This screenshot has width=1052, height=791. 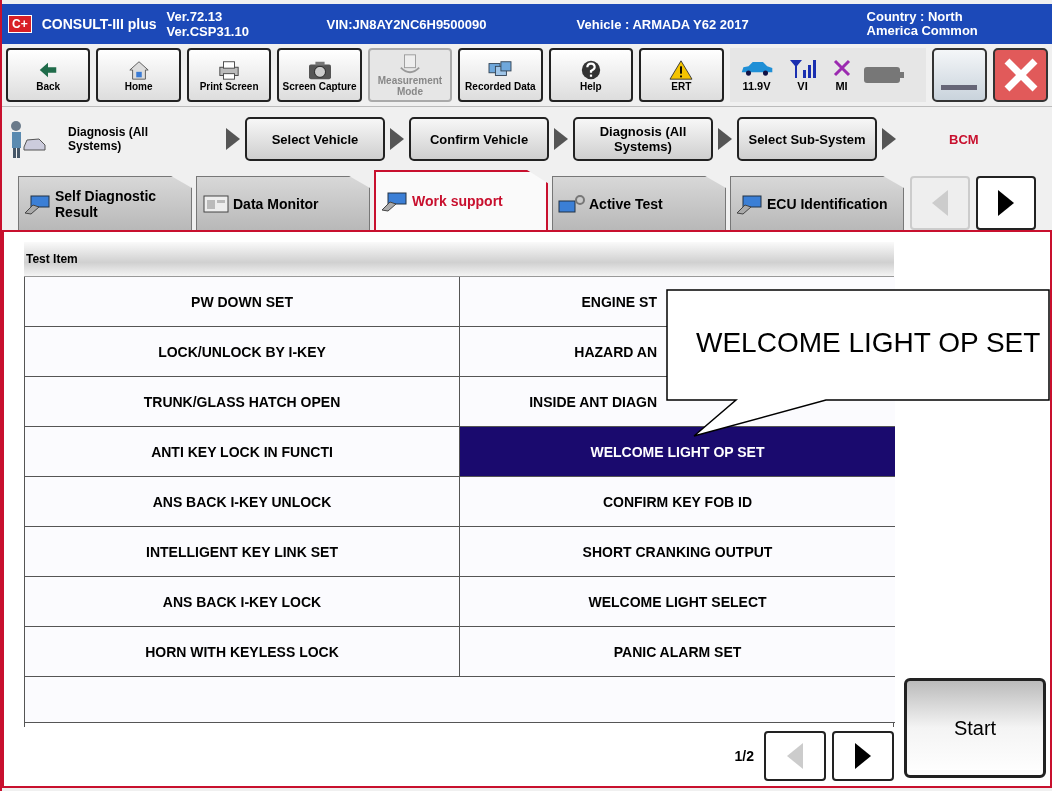 What do you see at coordinates (744, 756) in the screenshot?
I see `page-indicator: 1/2` at bounding box center [744, 756].